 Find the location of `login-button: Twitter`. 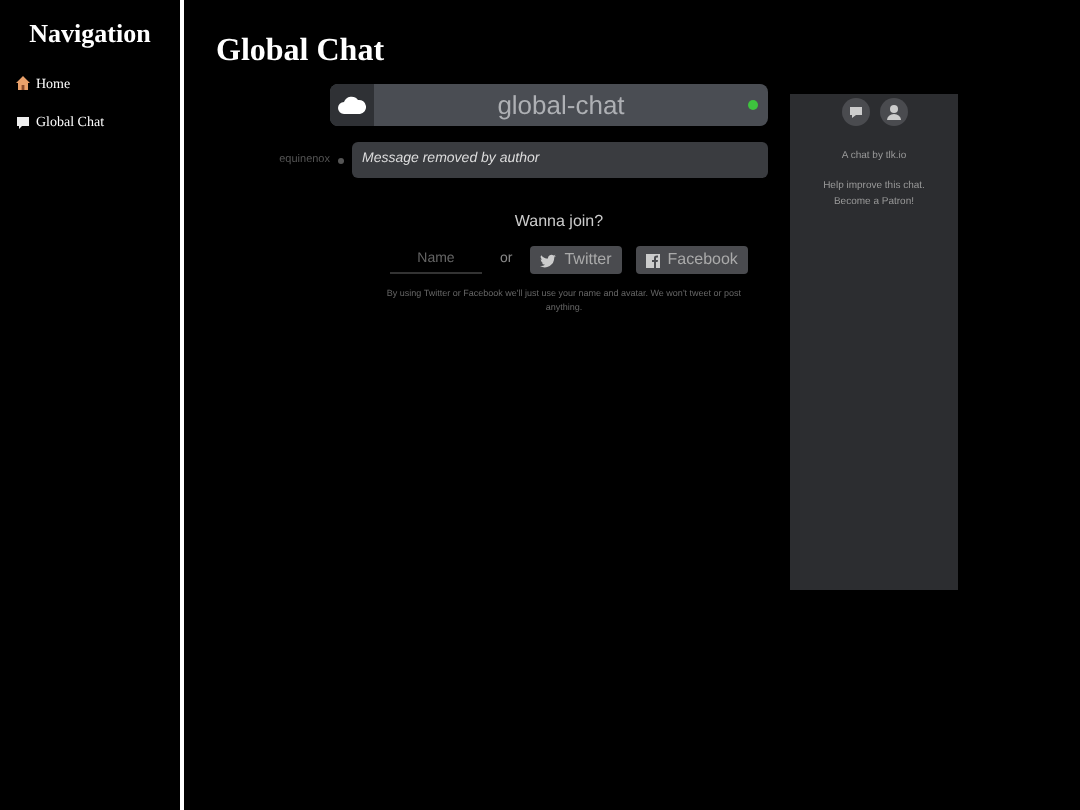

login-button: Twitter is located at coordinates (576, 260).